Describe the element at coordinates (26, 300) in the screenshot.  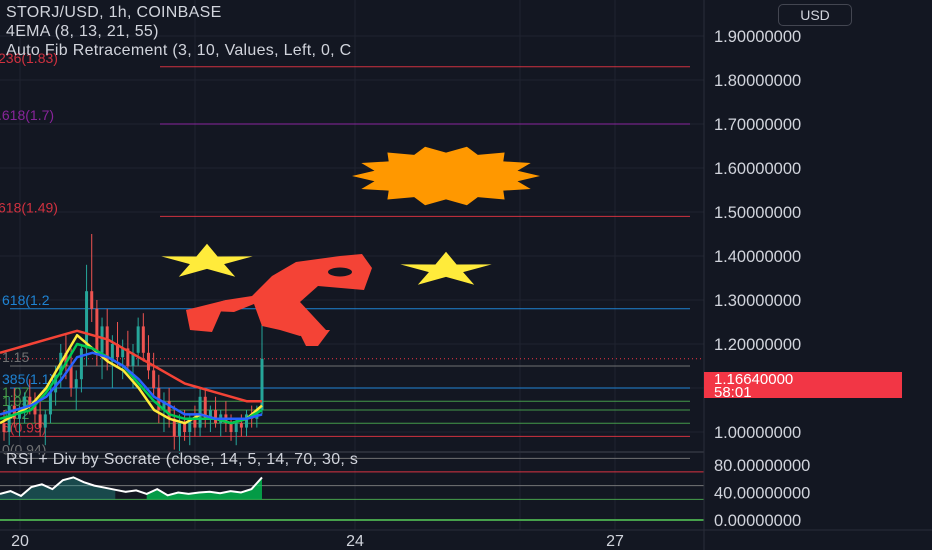
I see `fib-label: 618(1.2` at that location.